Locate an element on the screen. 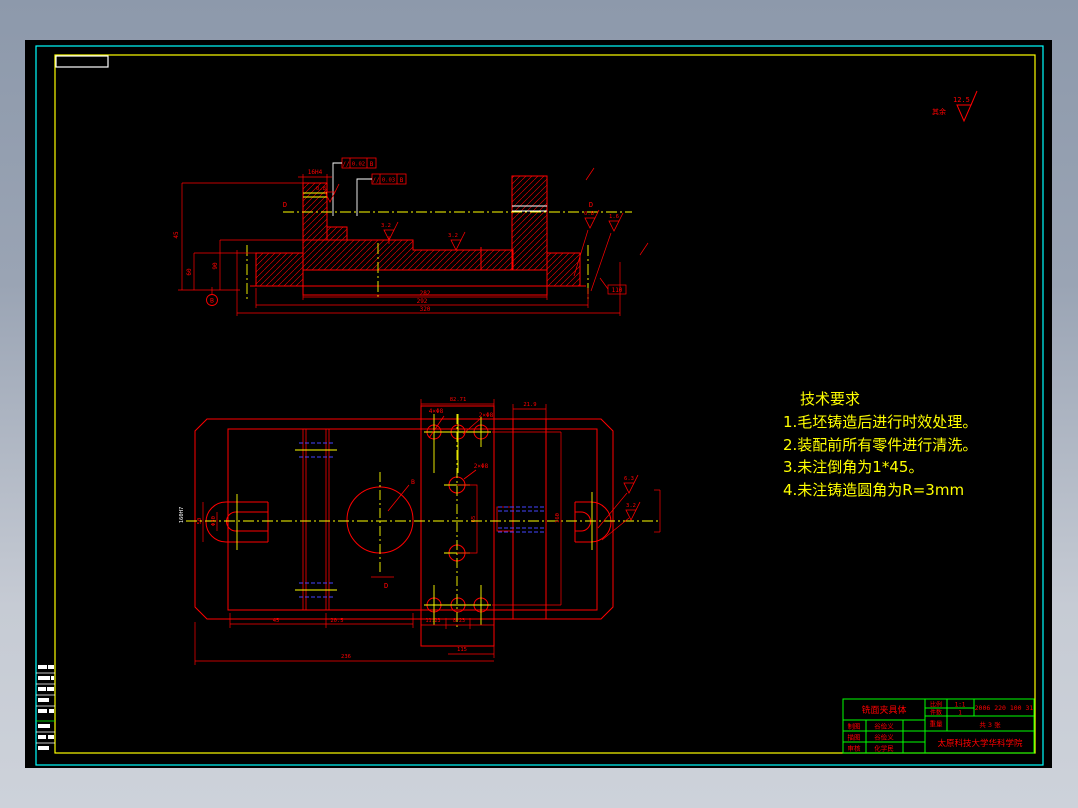  row1-name: 谷俭义 is located at coordinates (884, 726).